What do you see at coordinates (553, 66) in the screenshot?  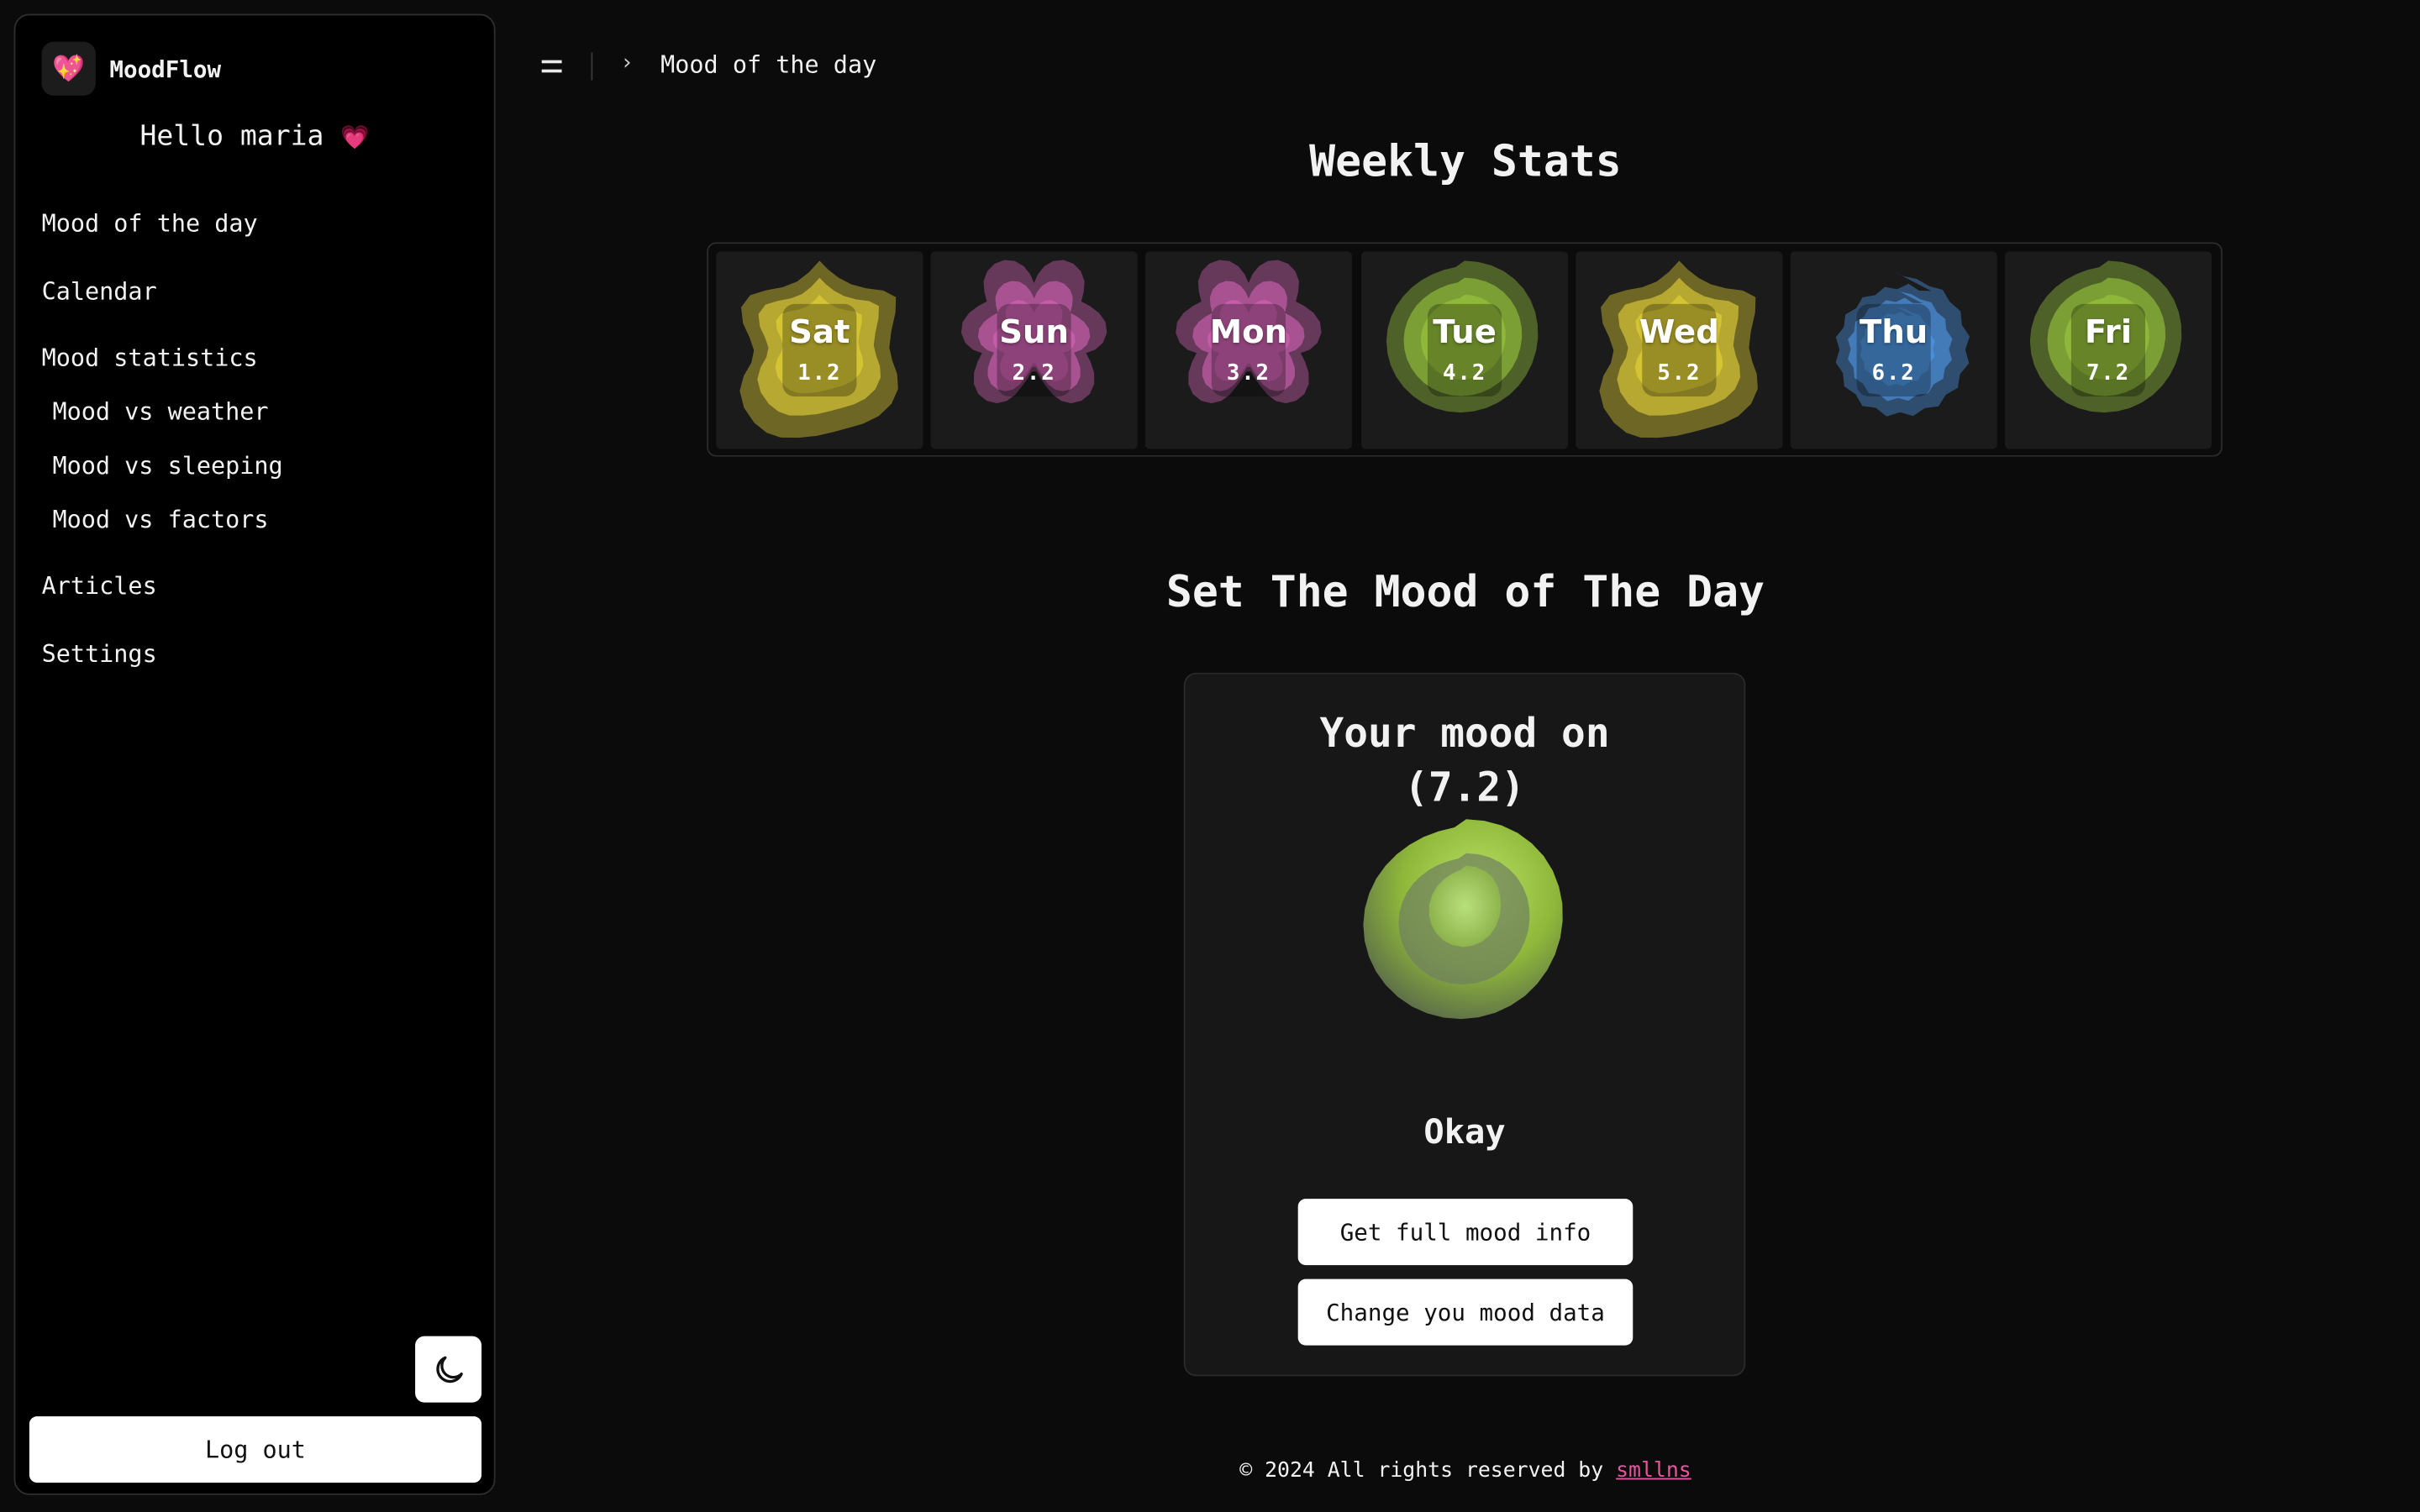 I see `sidebar-toggle-icon` at bounding box center [553, 66].